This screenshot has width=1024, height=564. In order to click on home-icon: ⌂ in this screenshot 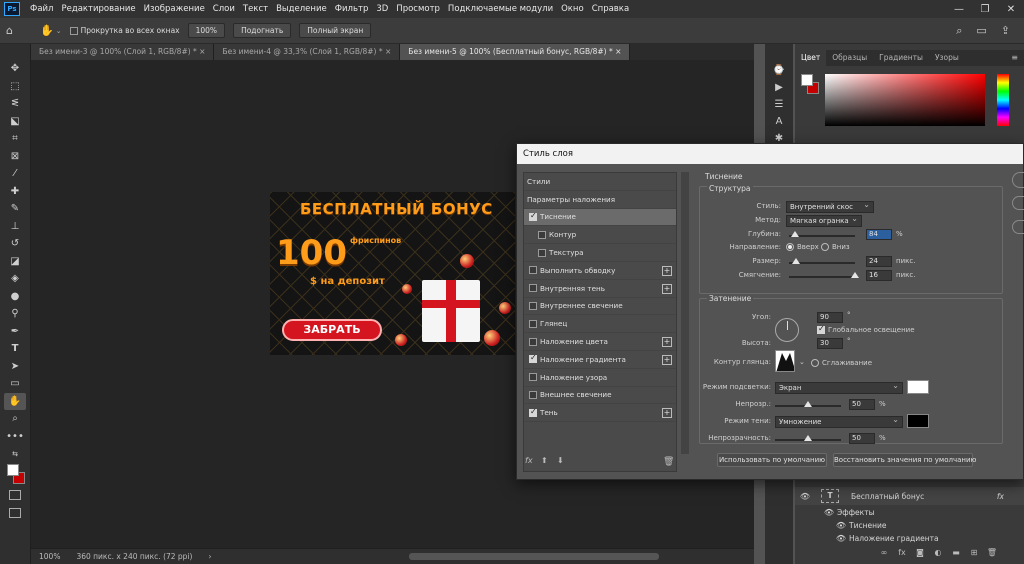, I will do `click(16, 30)`.